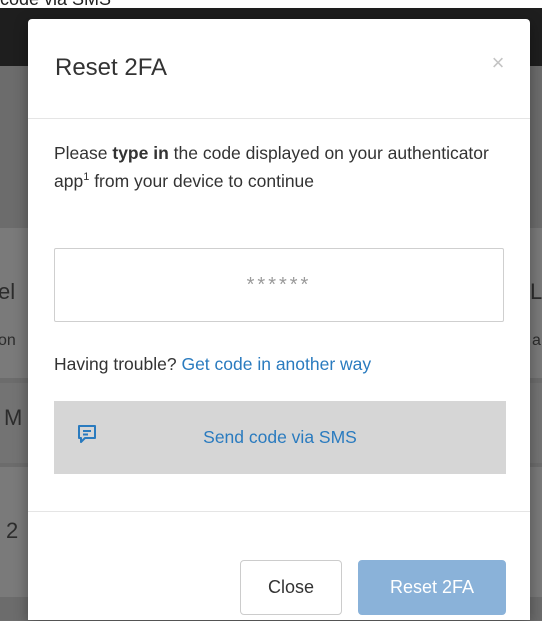 Image resolution: width=542 pixels, height=621 pixels. I want to click on trouble-row: Having trouble? Get code in another way, so click(212, 364).